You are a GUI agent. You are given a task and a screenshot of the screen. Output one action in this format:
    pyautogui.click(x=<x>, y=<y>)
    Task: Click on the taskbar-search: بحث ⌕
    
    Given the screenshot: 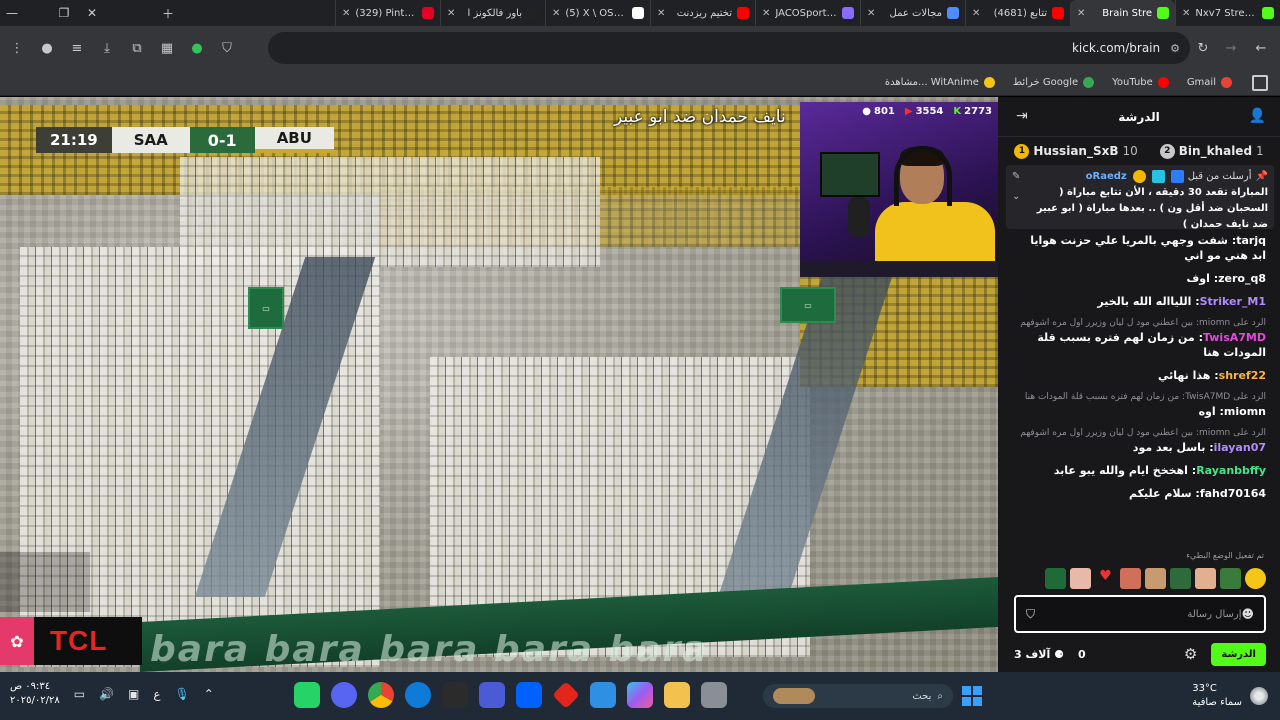 What is the action you would take?
    pyautogui.click(x=858, y=696)
    